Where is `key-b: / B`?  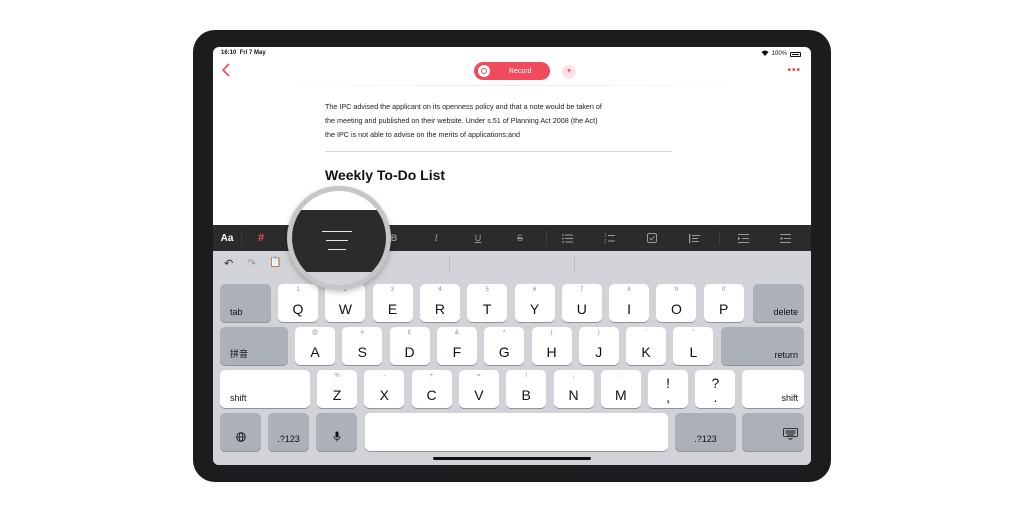 key-b: / B is located at coordinates (526, 389).